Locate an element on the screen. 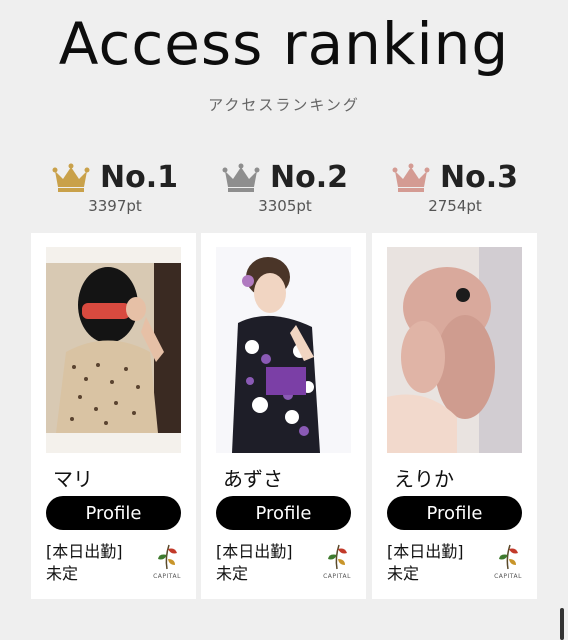 The image size is (568, 640). cast-name: マリ is located at coordinates (73, 479).